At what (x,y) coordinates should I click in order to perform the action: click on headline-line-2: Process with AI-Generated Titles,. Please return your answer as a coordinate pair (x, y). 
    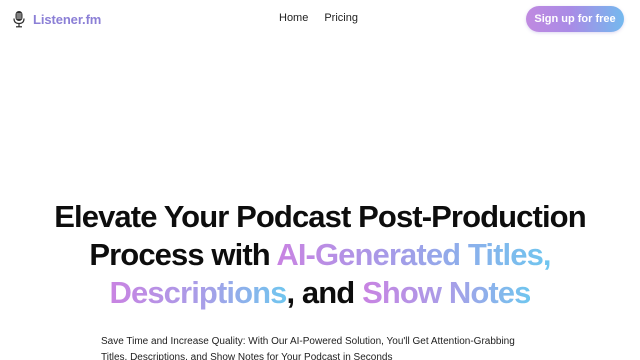
    Looking at the image, I should click on (320, 255).